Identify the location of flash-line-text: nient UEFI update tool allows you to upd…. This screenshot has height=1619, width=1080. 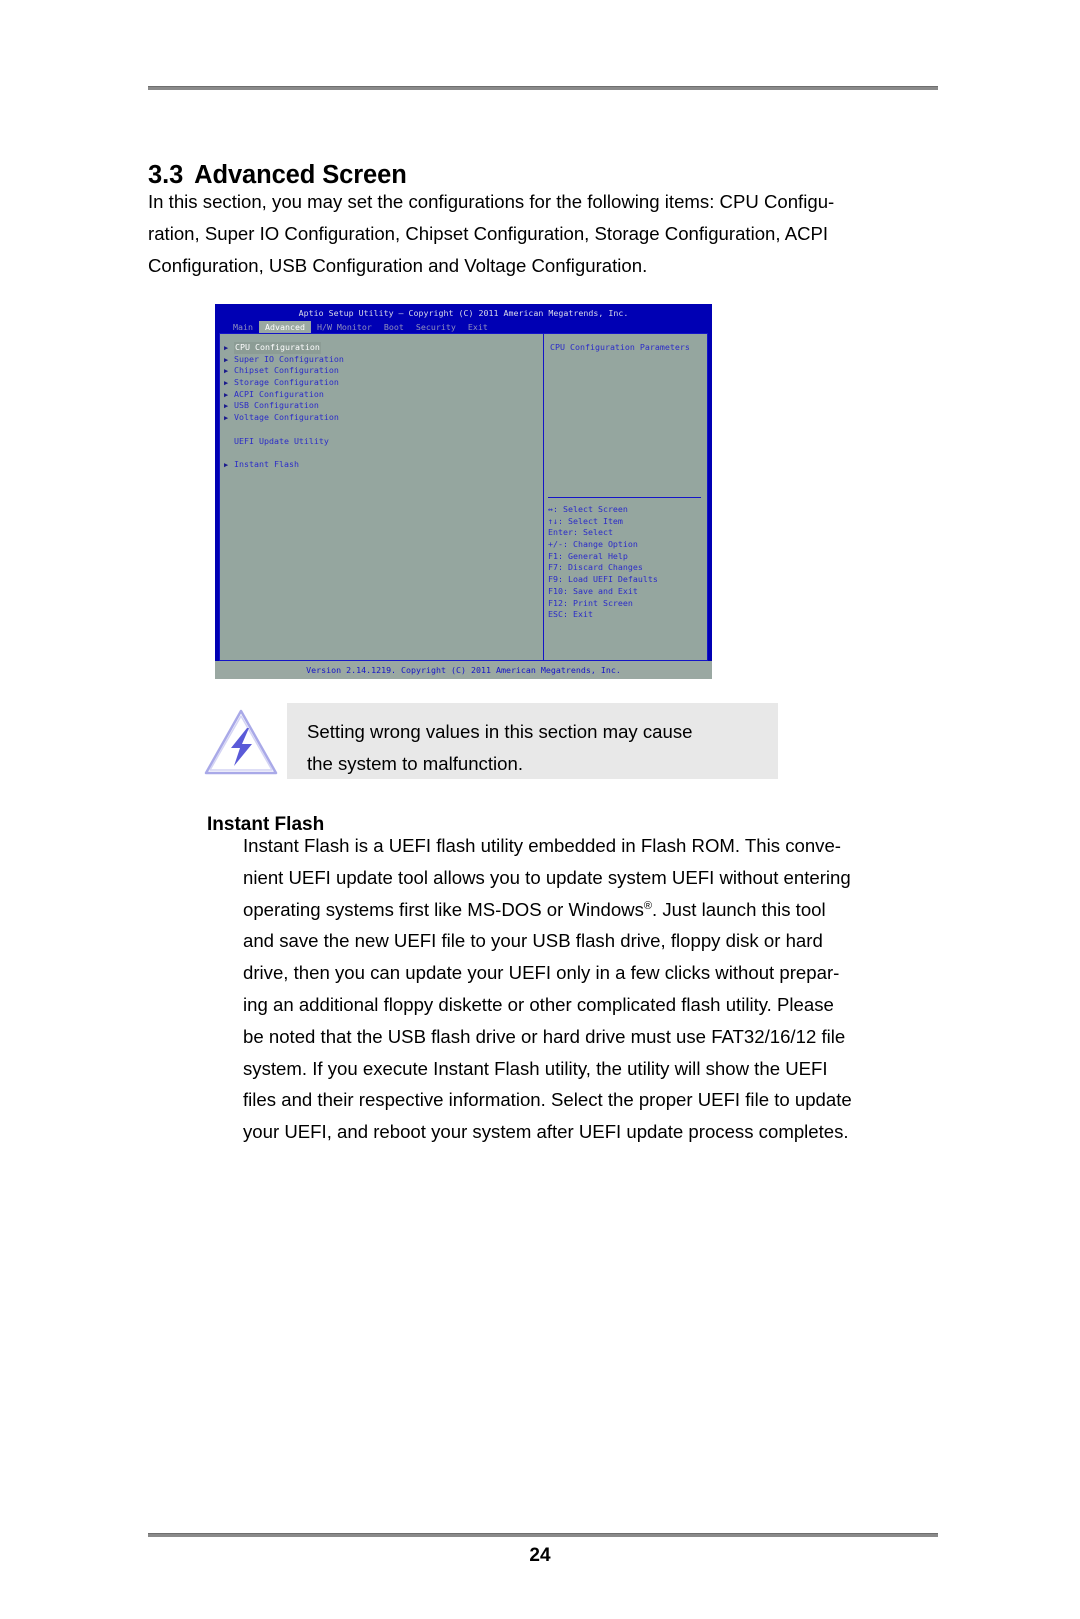
(547, 877).